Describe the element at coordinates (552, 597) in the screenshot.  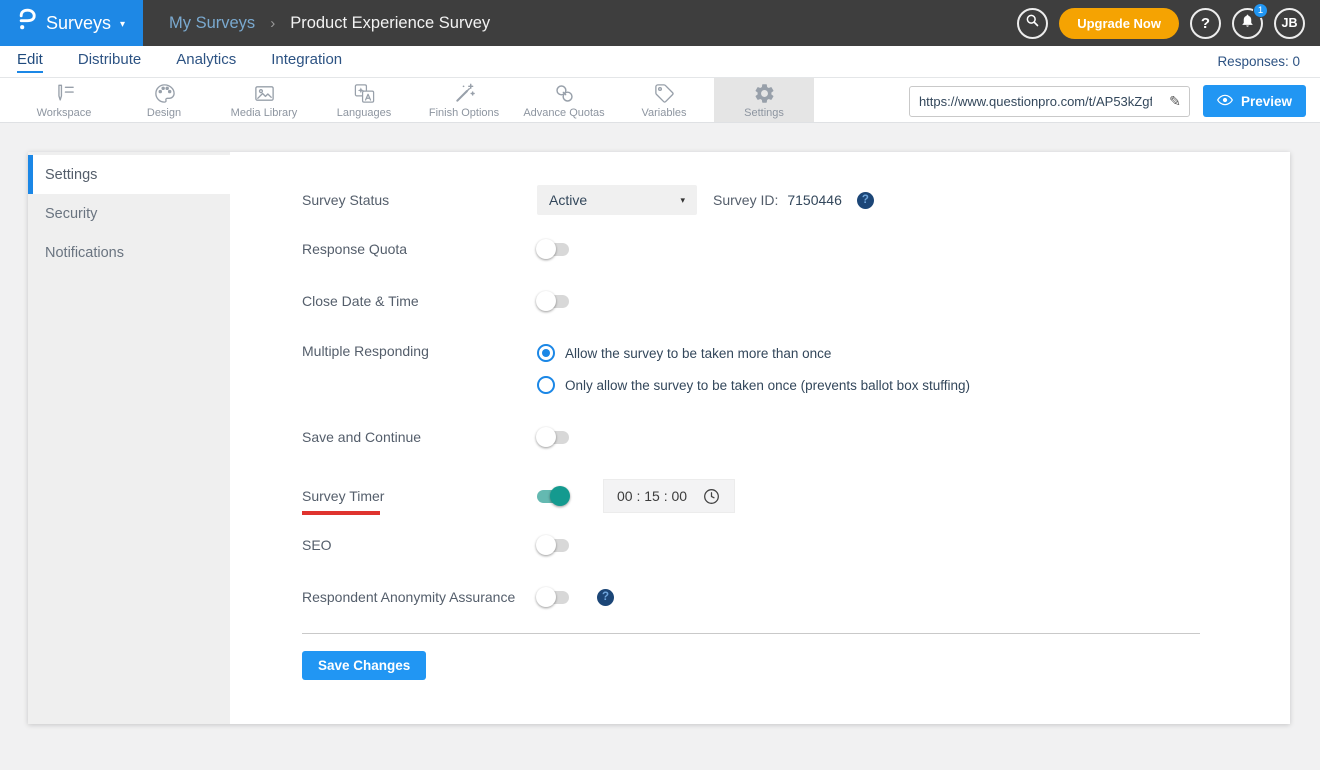
I see `anonymity-toggle` at that location.